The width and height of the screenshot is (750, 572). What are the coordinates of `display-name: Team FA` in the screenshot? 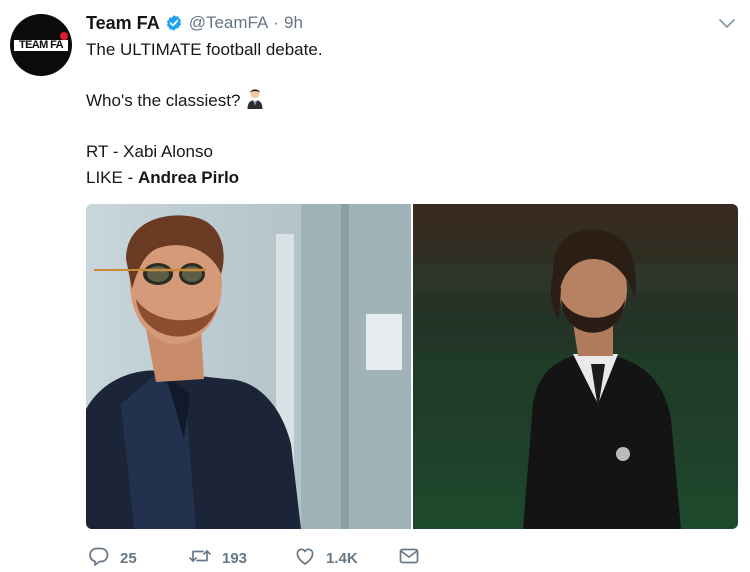 It's located at (123, 23).